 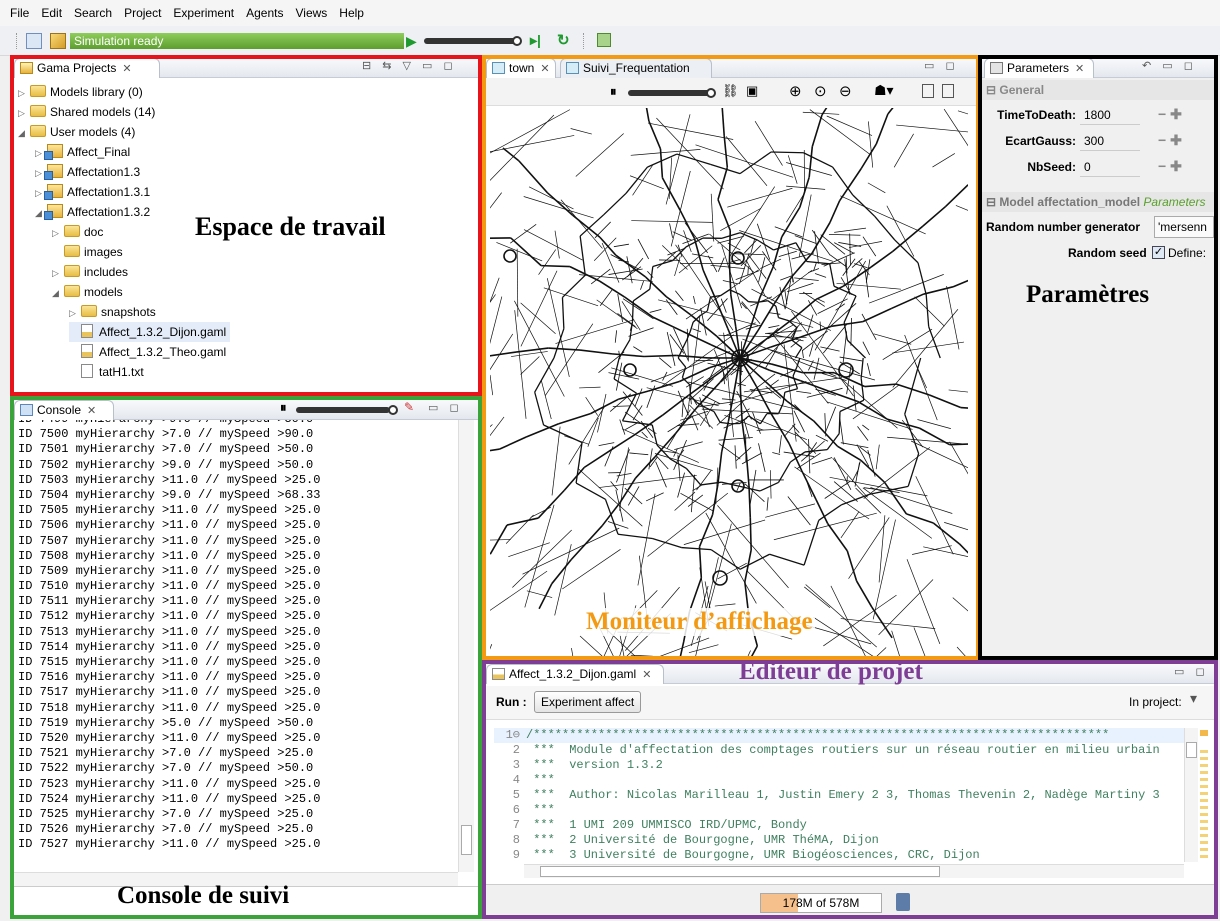 I want to click on tab-suivi-frequentation: Suivi_Frequentation, so click(x=636, y=68).